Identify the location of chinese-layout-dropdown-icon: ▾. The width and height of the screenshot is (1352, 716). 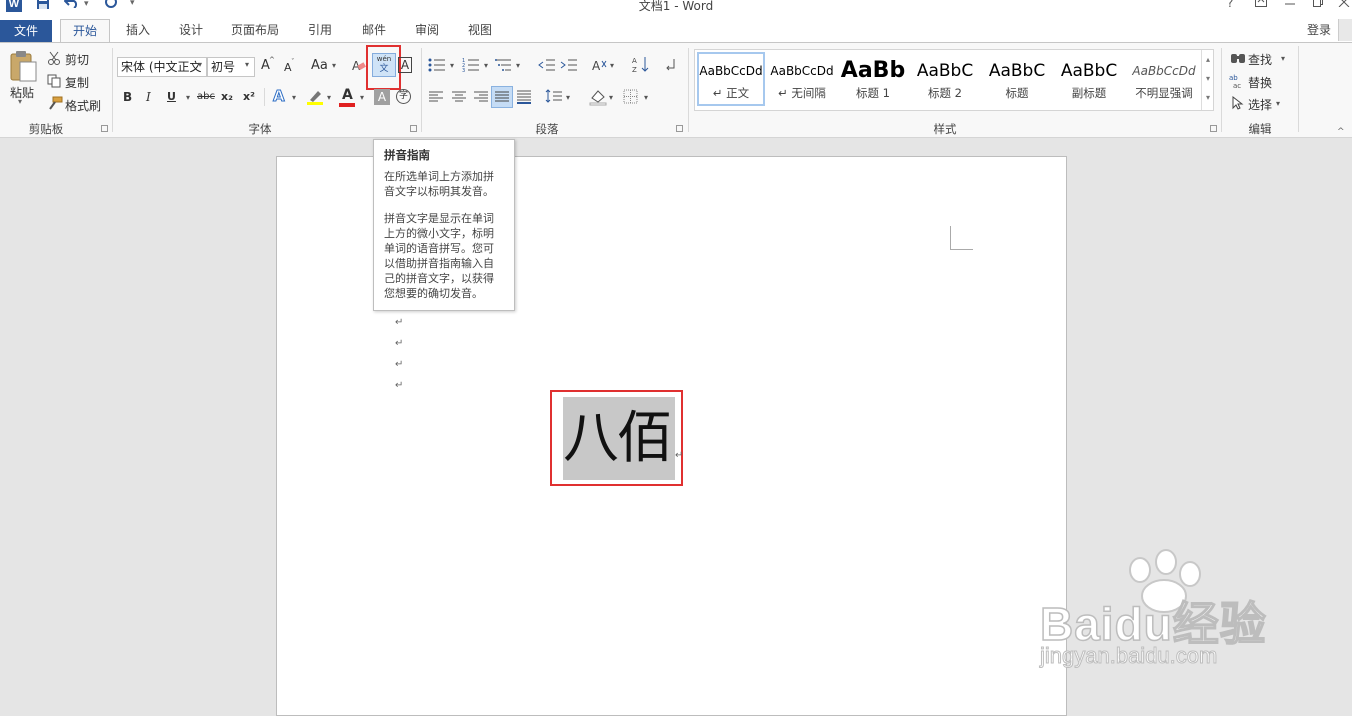
(612, 65).